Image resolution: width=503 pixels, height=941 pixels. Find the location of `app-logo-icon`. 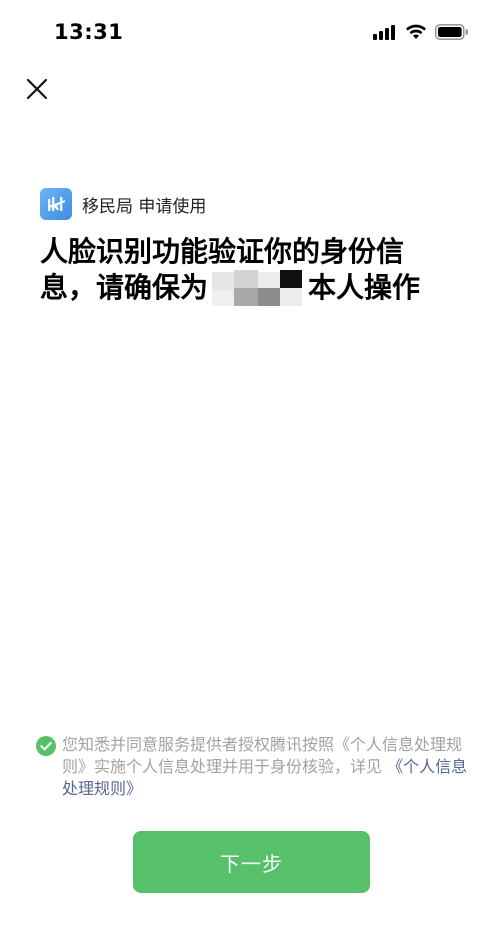

app-logo-icon is located at coordinates (56, 204).